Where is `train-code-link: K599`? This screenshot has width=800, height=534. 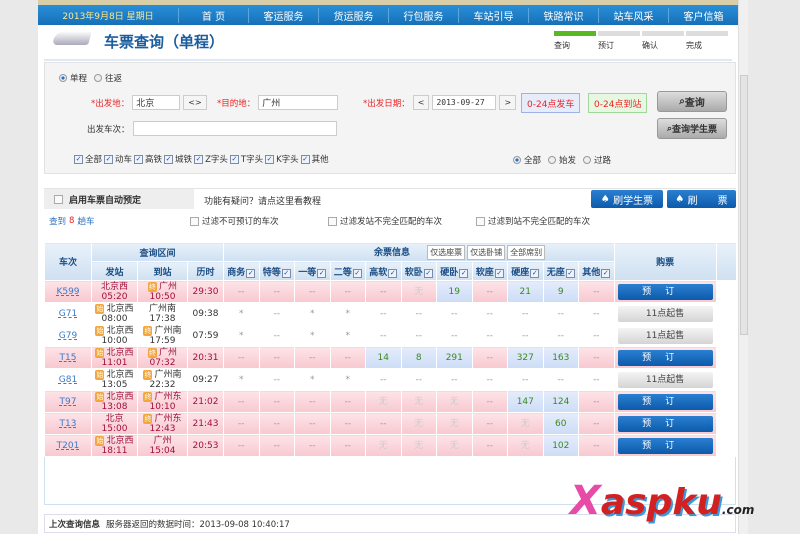 train-code-link: K599 is located at coordinates (67, 292).